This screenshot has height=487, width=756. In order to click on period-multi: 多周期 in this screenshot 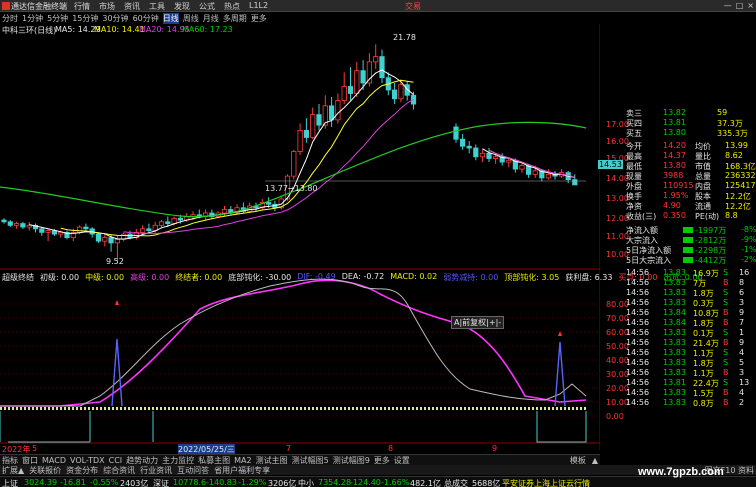, I will do `click(235, 18)`.